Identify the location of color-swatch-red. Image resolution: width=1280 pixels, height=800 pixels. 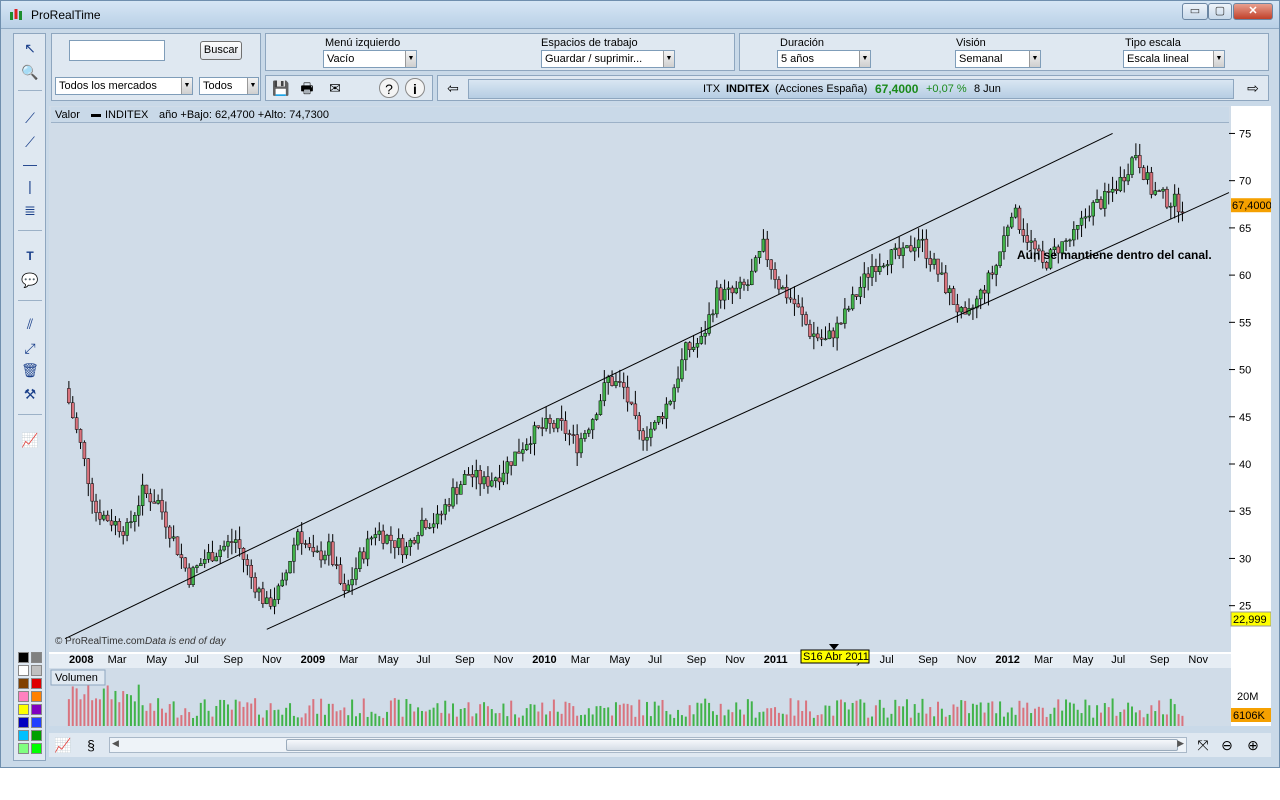
(36, 683).